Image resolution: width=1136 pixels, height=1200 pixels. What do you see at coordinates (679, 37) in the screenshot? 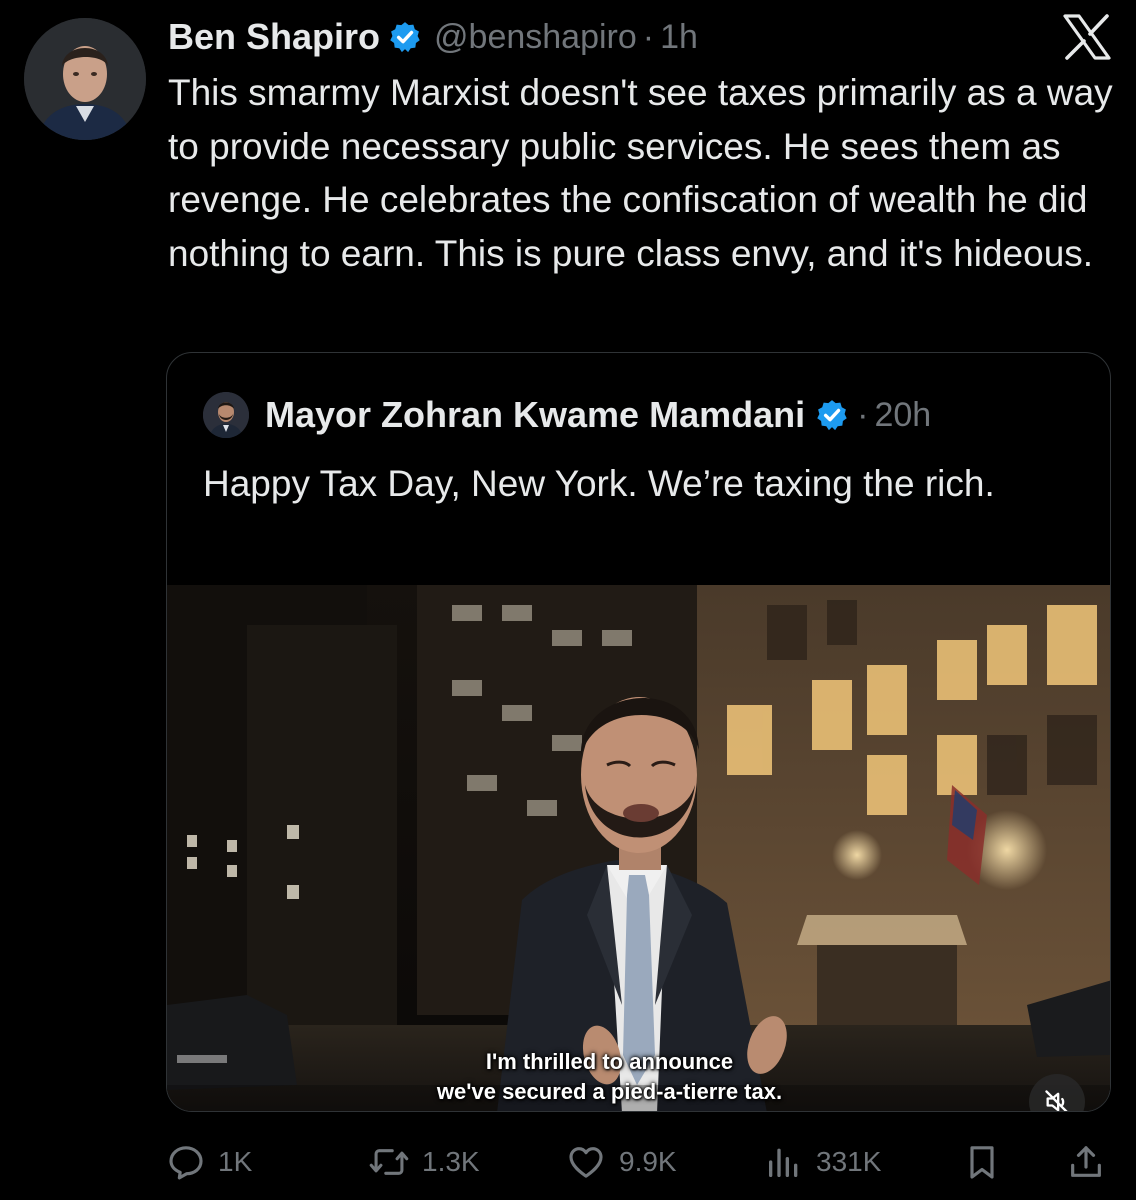
I see `tweet-timestamp: 1h` at bounding box center [679, 37].